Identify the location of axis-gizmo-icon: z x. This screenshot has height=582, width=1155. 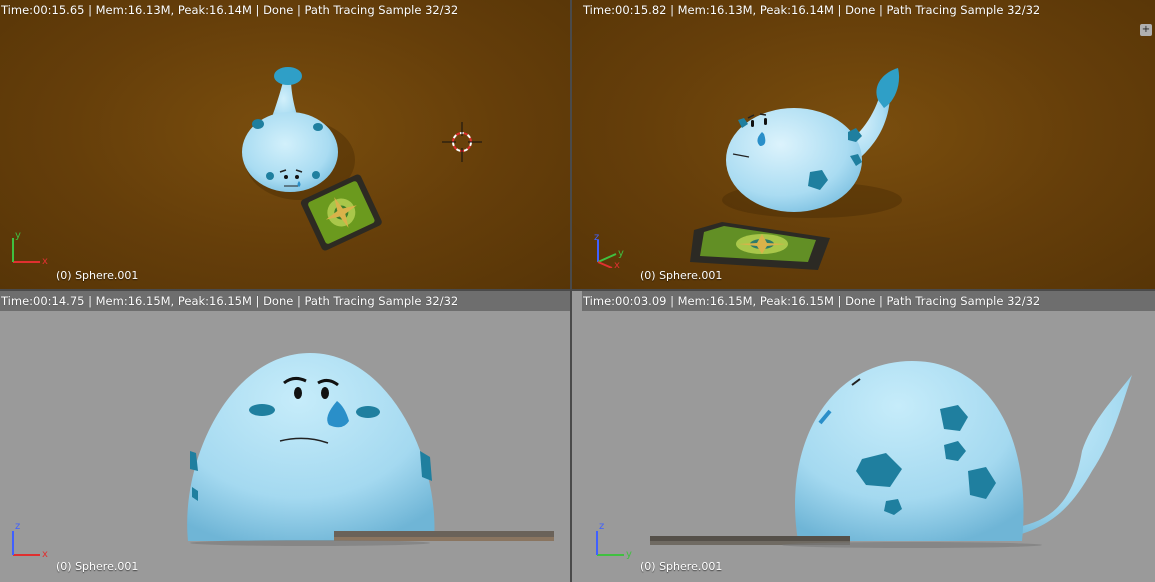
(30, 540).